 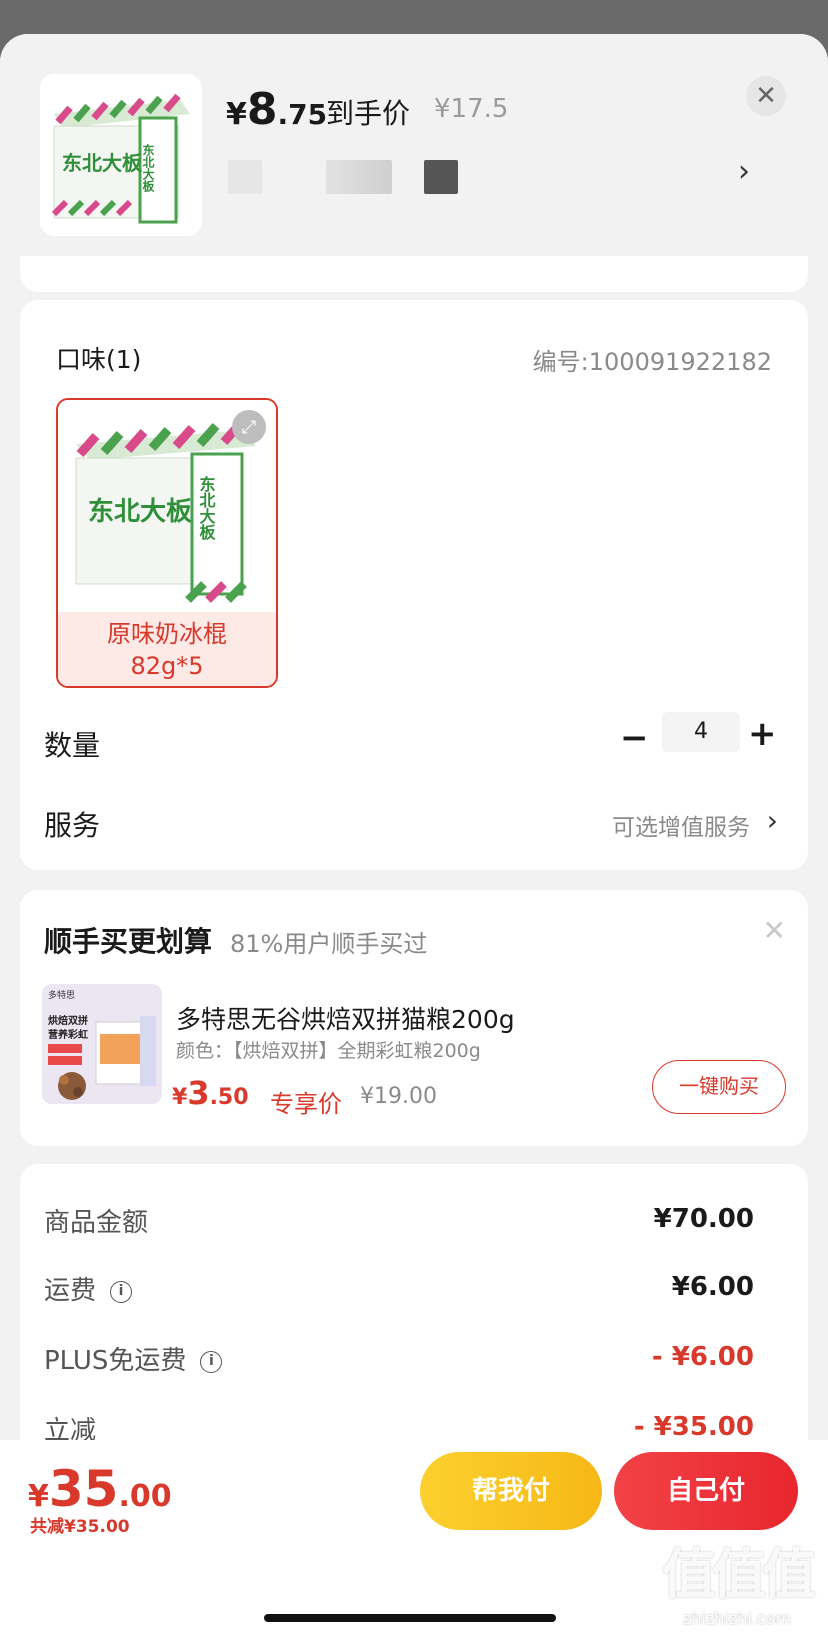 I want to click on close-button: ✕, so click(x=766, y=96).